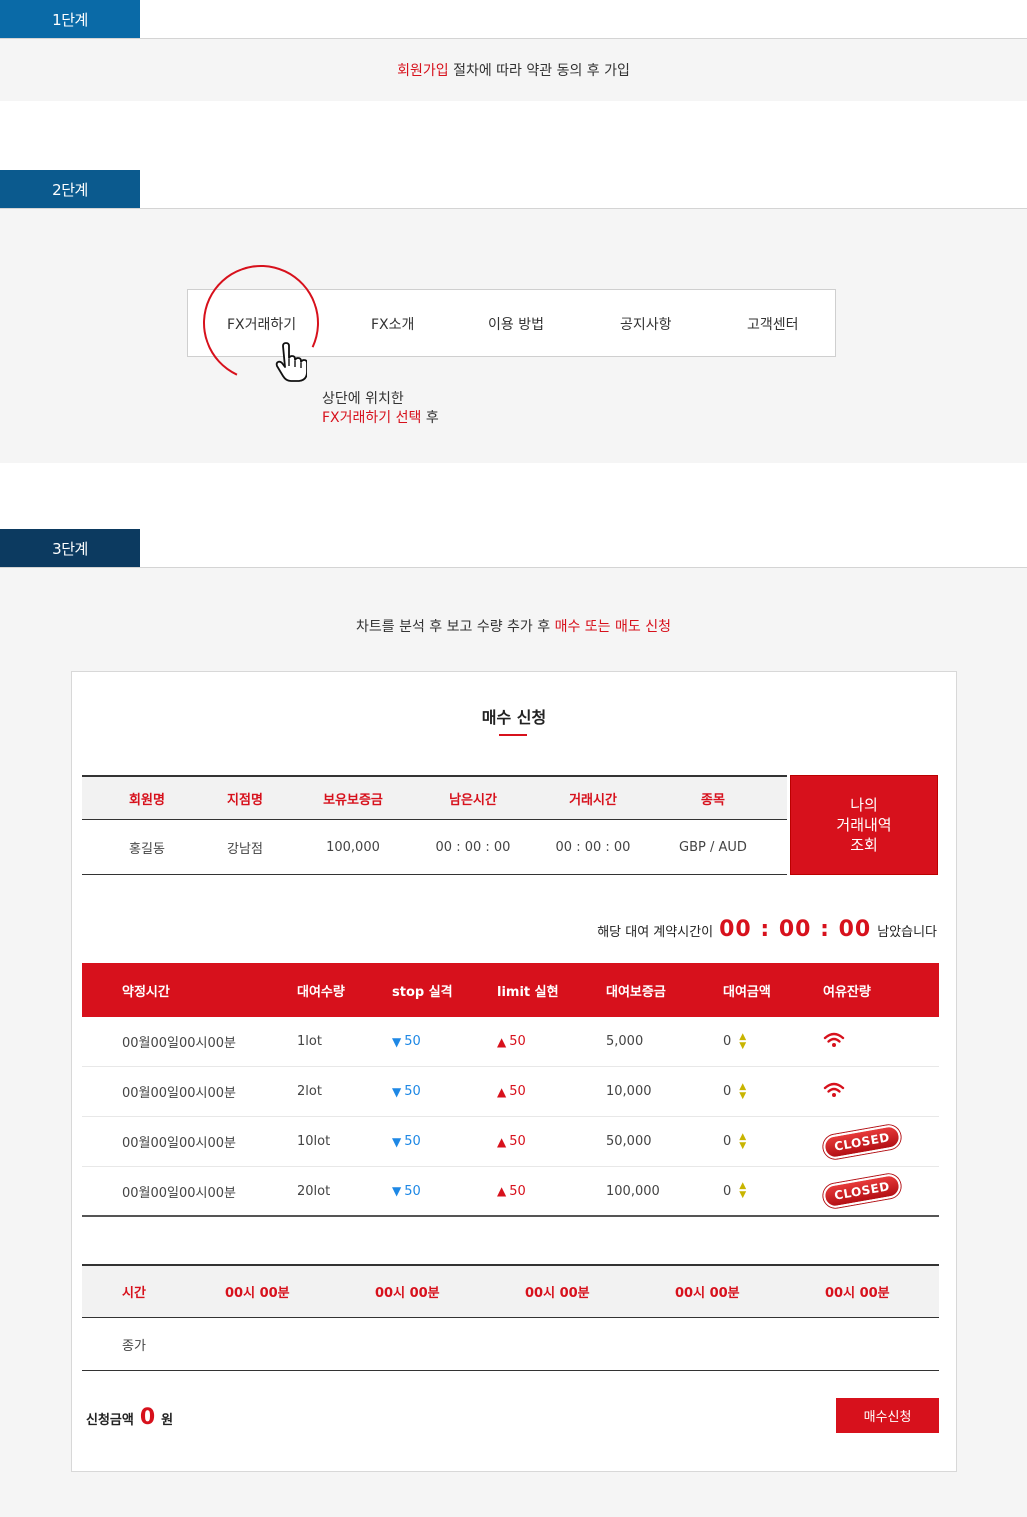  What do you see at coordinates (70, 19) in the screenshot?
I see `step1-tab: 1단계` at bounding box center [70, 19].